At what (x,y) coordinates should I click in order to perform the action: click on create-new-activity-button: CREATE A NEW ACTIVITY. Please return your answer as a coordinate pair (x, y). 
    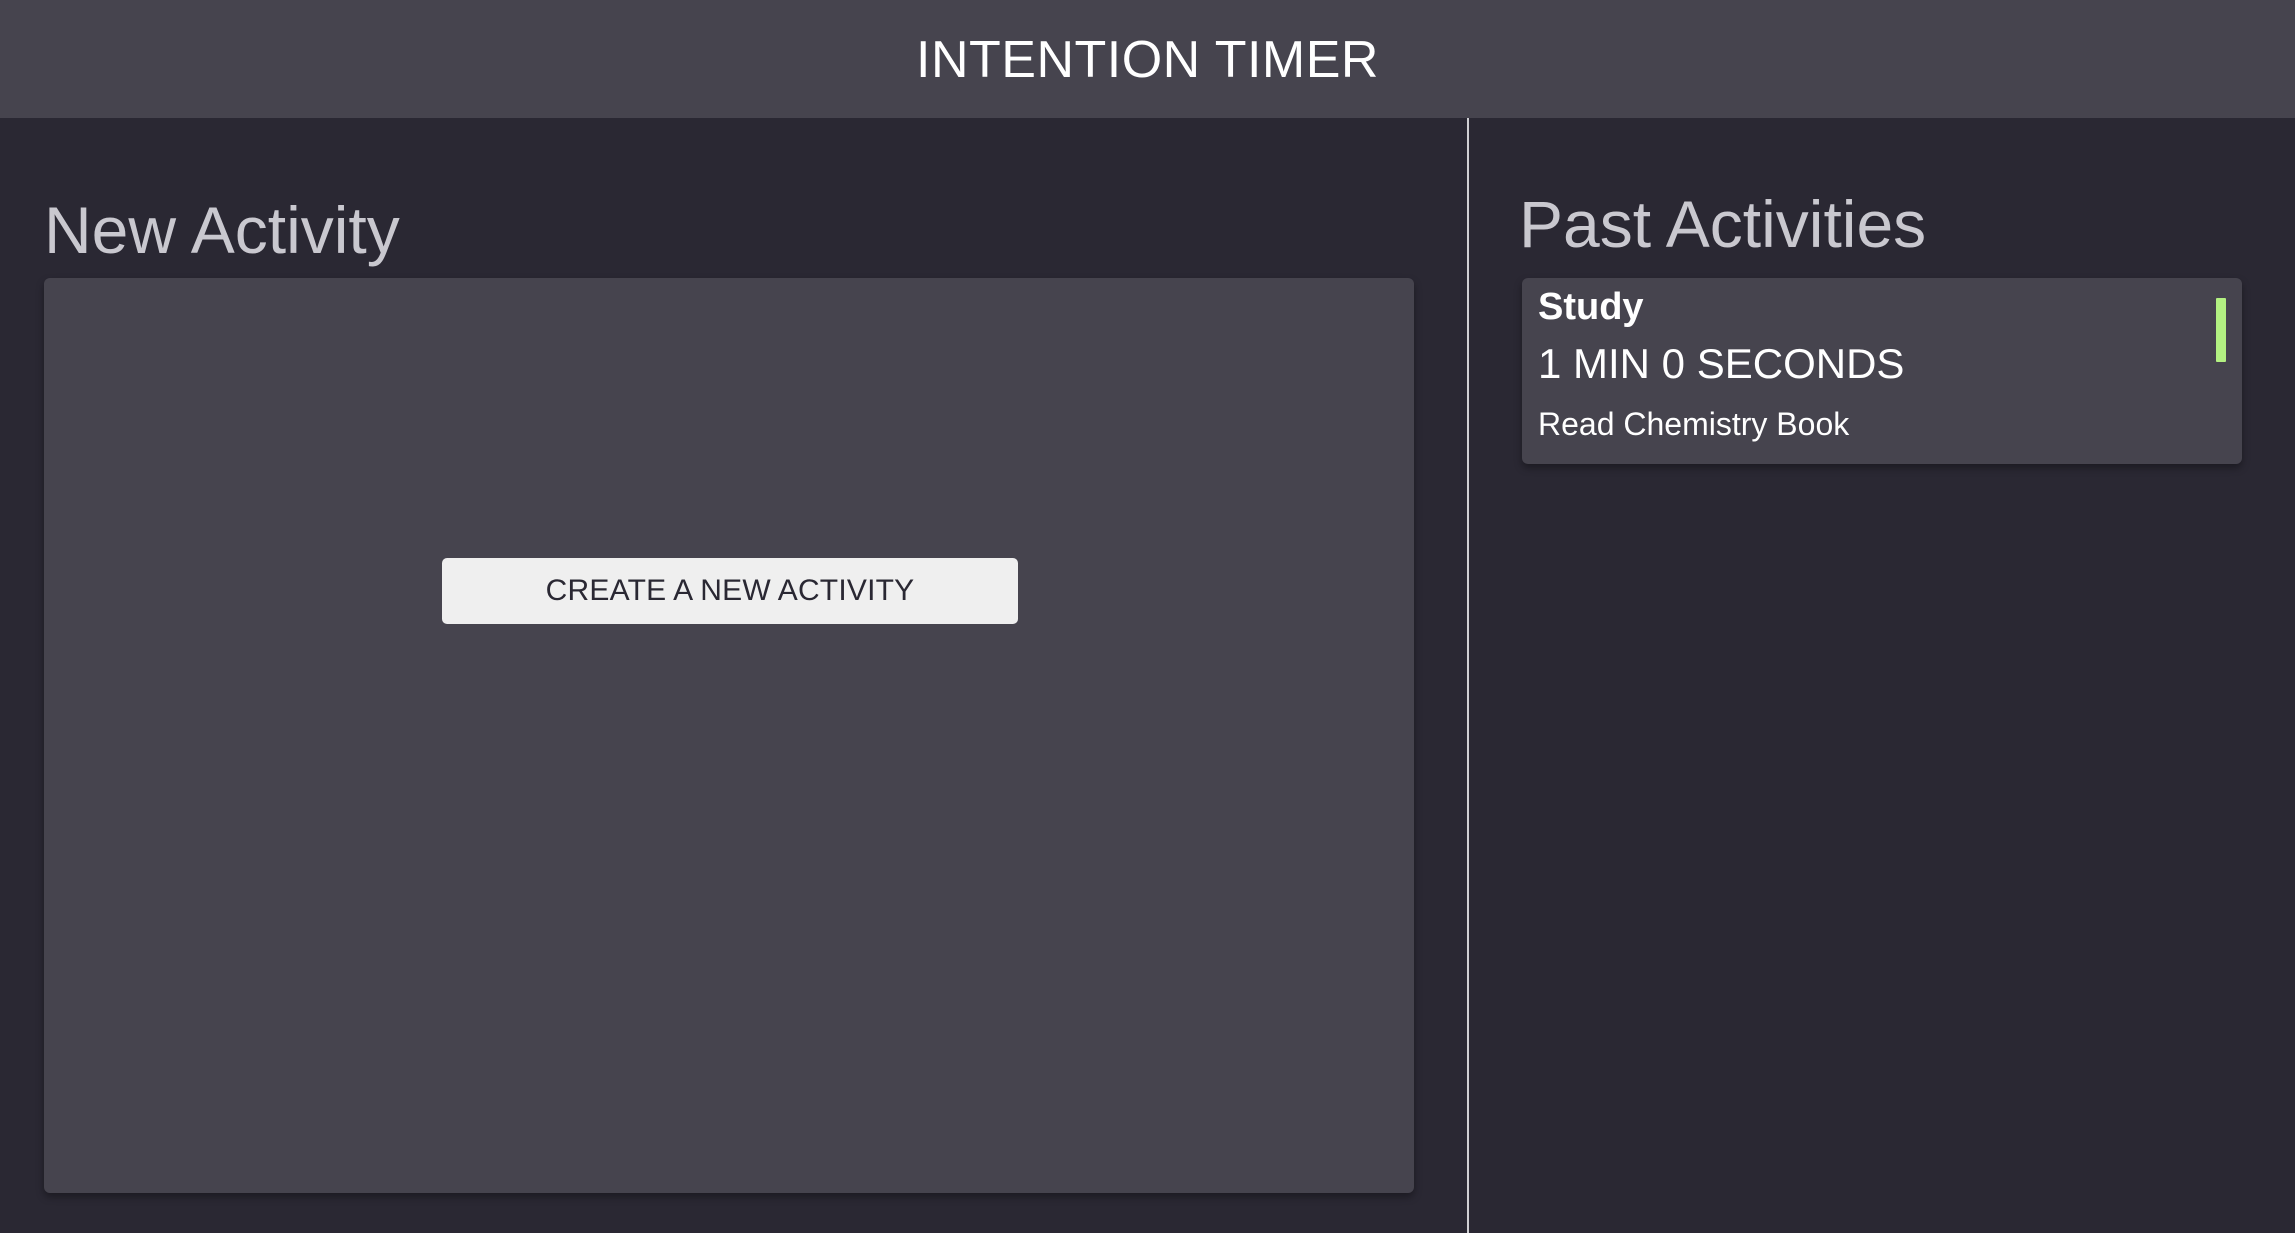
    Looking at the image, I should click on (730, 591).